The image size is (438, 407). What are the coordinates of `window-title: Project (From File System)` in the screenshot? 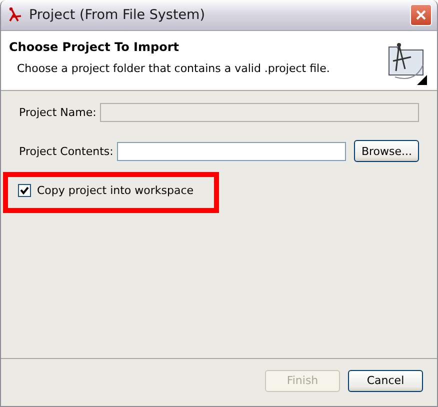 It's located at (117, 15).